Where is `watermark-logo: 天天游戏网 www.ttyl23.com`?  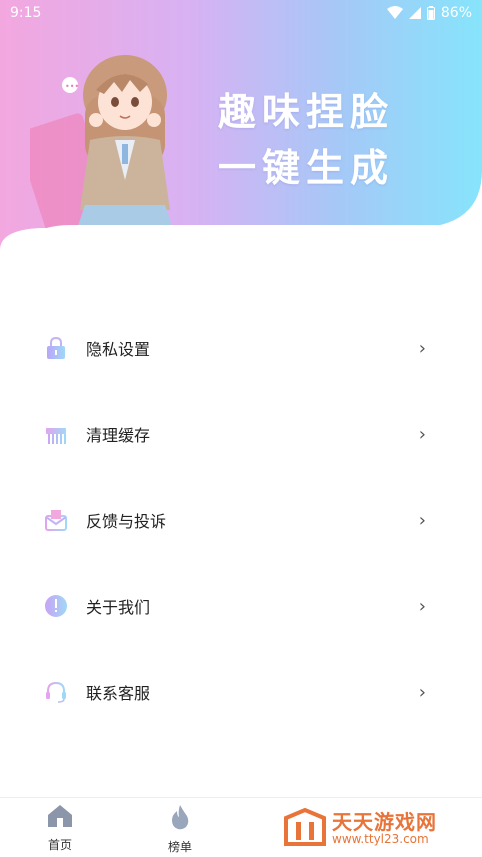 watermark-logo: 天天游戏网 www.ttyl23.com is located at coordinates (377, 828).